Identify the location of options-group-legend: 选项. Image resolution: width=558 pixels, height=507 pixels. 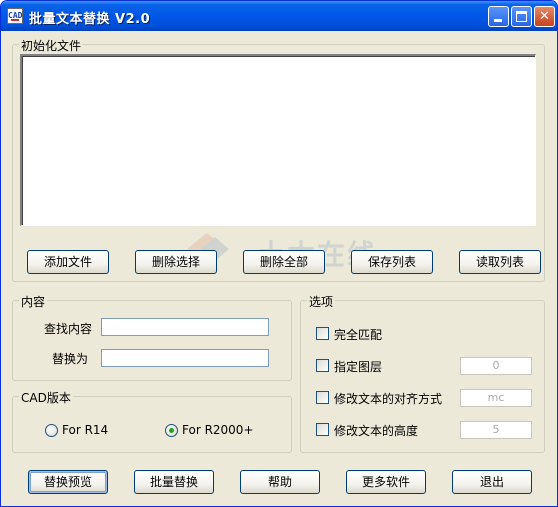
(321, 301).